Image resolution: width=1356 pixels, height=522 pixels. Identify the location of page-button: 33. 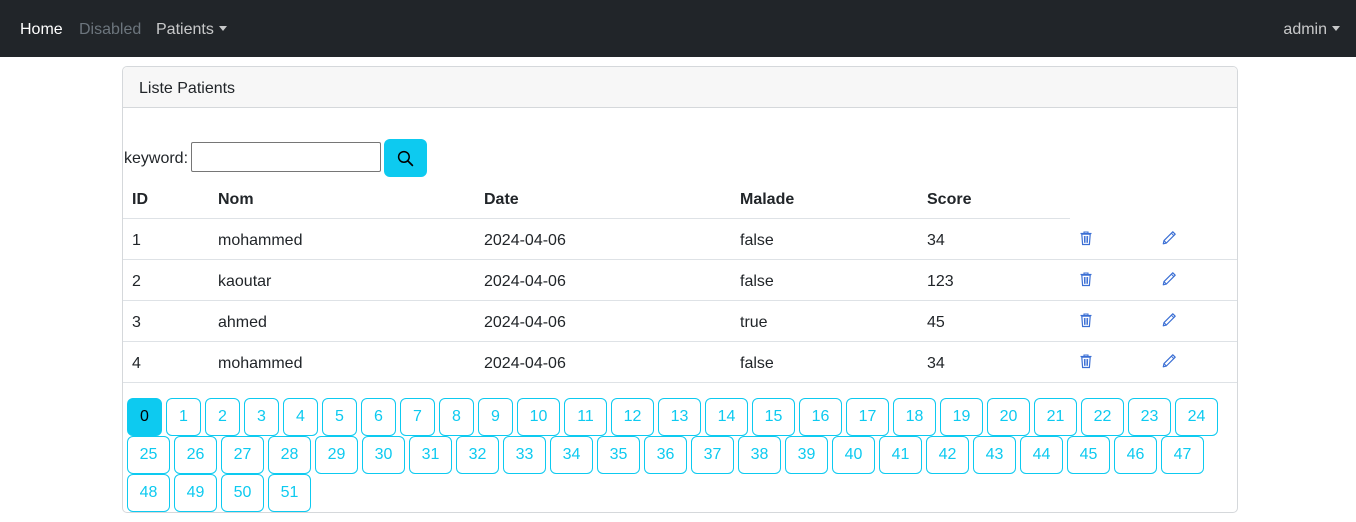
(524, 455).